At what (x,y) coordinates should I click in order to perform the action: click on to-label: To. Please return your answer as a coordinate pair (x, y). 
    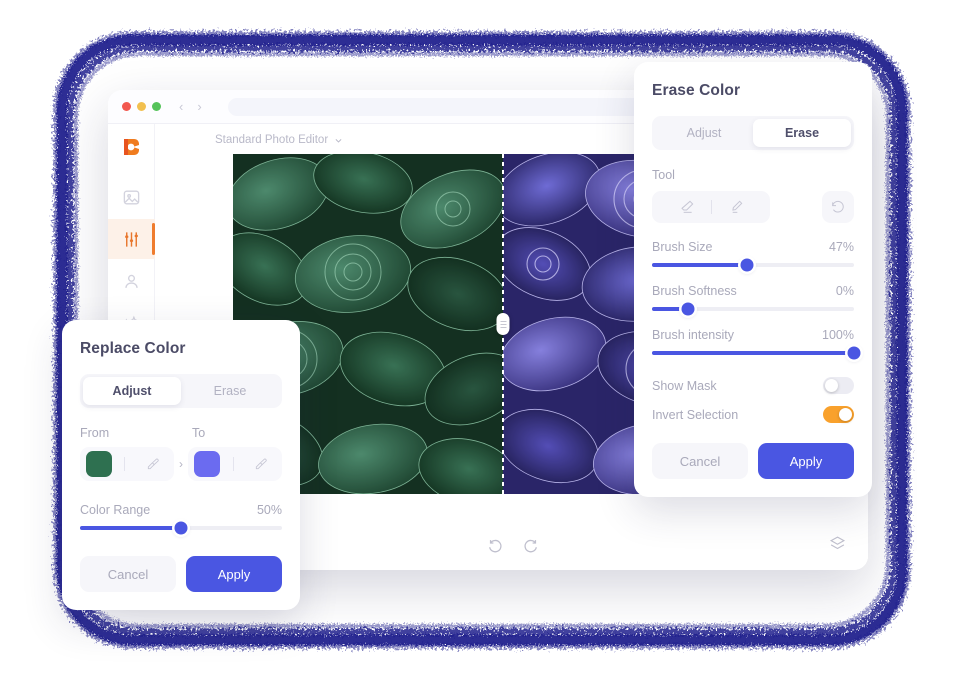
    Looking at the image, I should click on (199, 433).